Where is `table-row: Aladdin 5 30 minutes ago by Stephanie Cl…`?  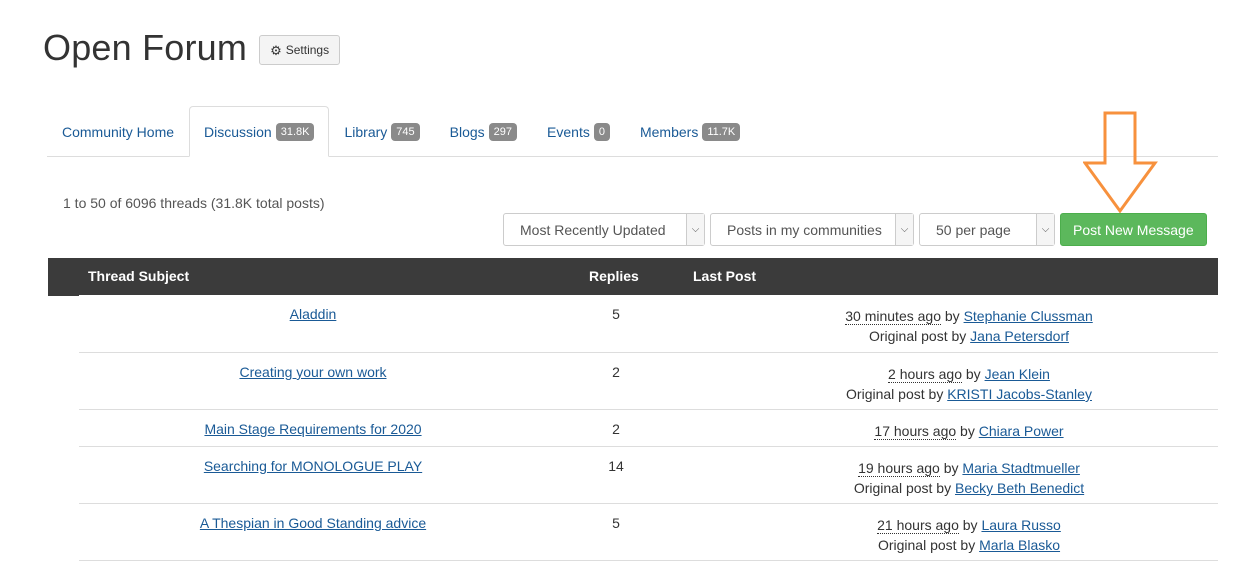
table-row: Aladdin 5 30 minutes ago by Stephanie Cl… is located at coordinates (648, 324).